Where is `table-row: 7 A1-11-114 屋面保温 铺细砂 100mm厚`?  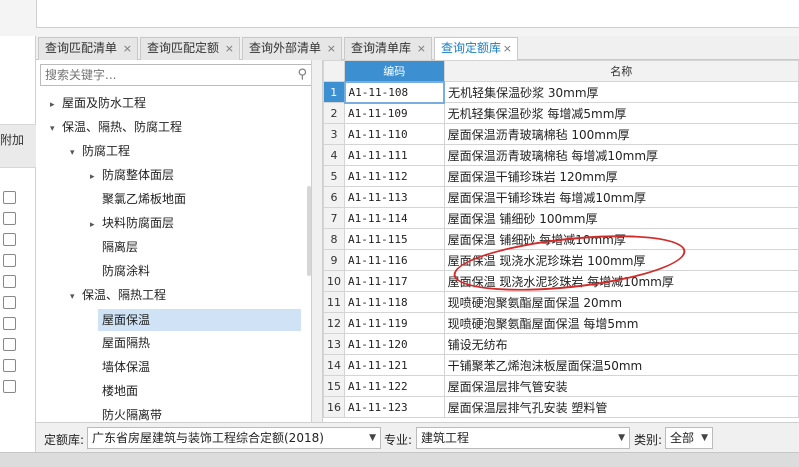 table-row: 7 A1-11-114 屋面保温 铺细砂 100mm厚 is located at coordinates (561, 218).